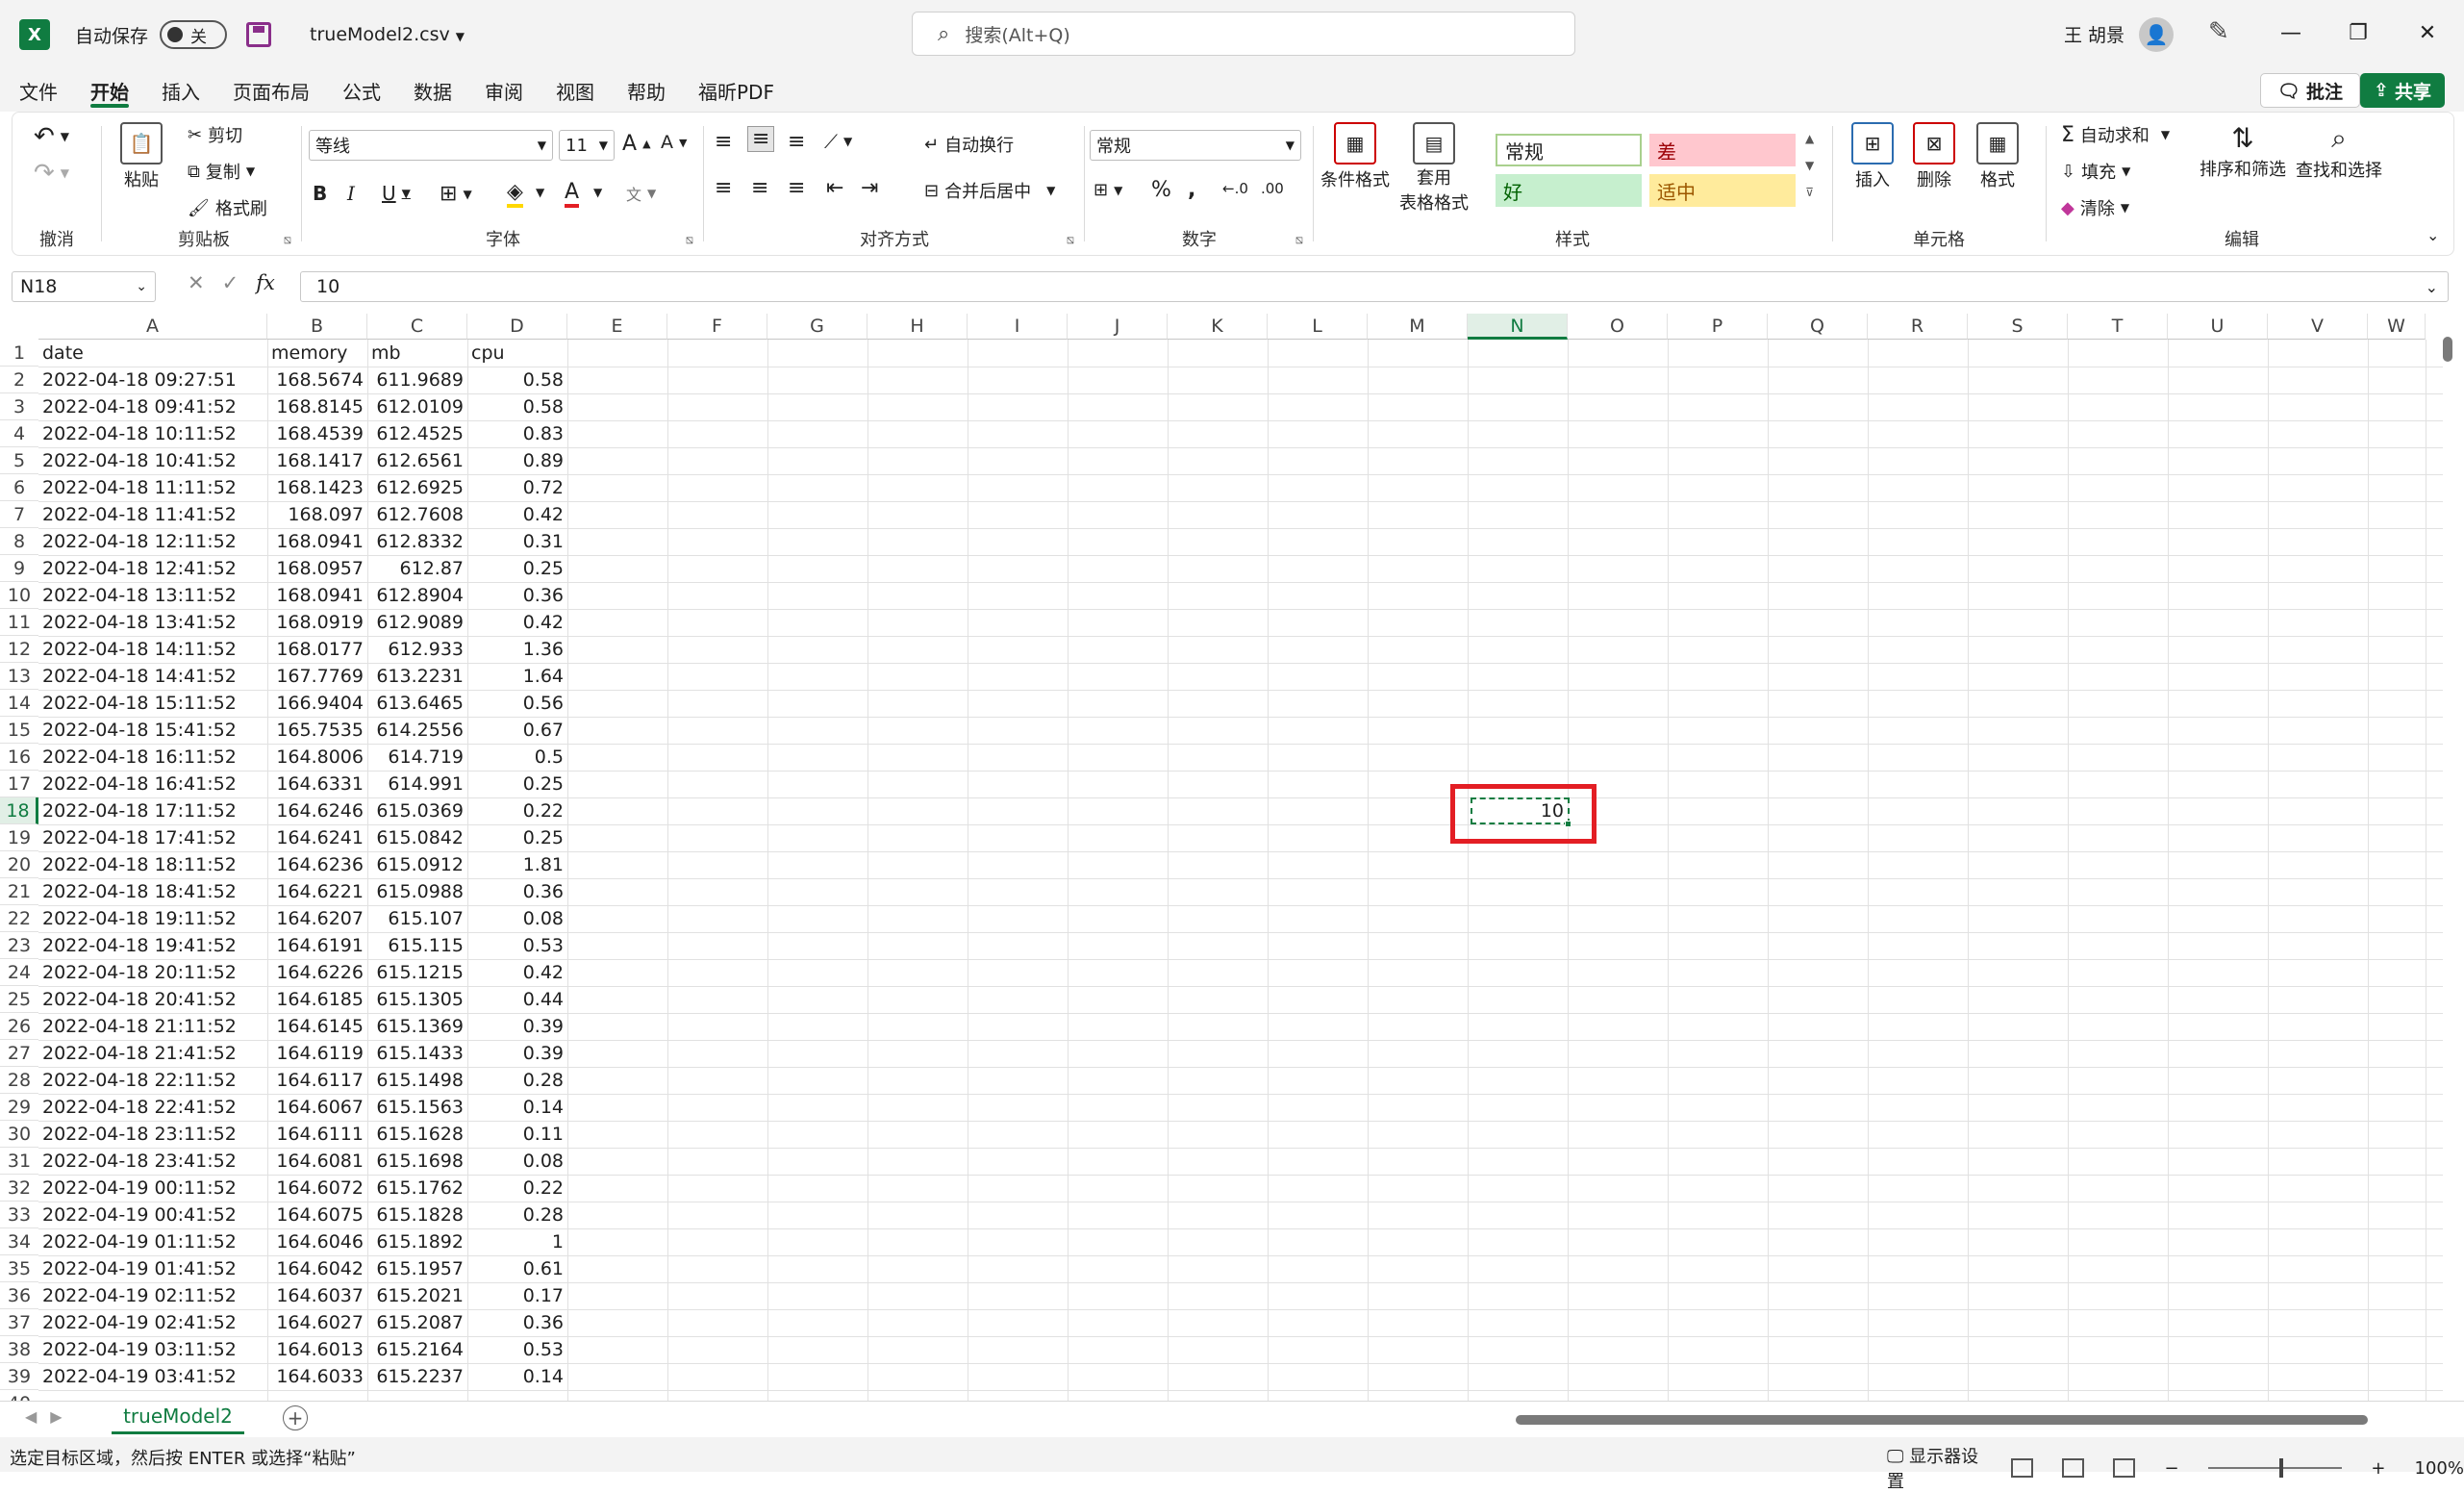 This screenshot has height=1493, width=2464. Describe the element at coordinates (417, 595) in the screenshot. I see `table-cell: 612.8904` at that location.